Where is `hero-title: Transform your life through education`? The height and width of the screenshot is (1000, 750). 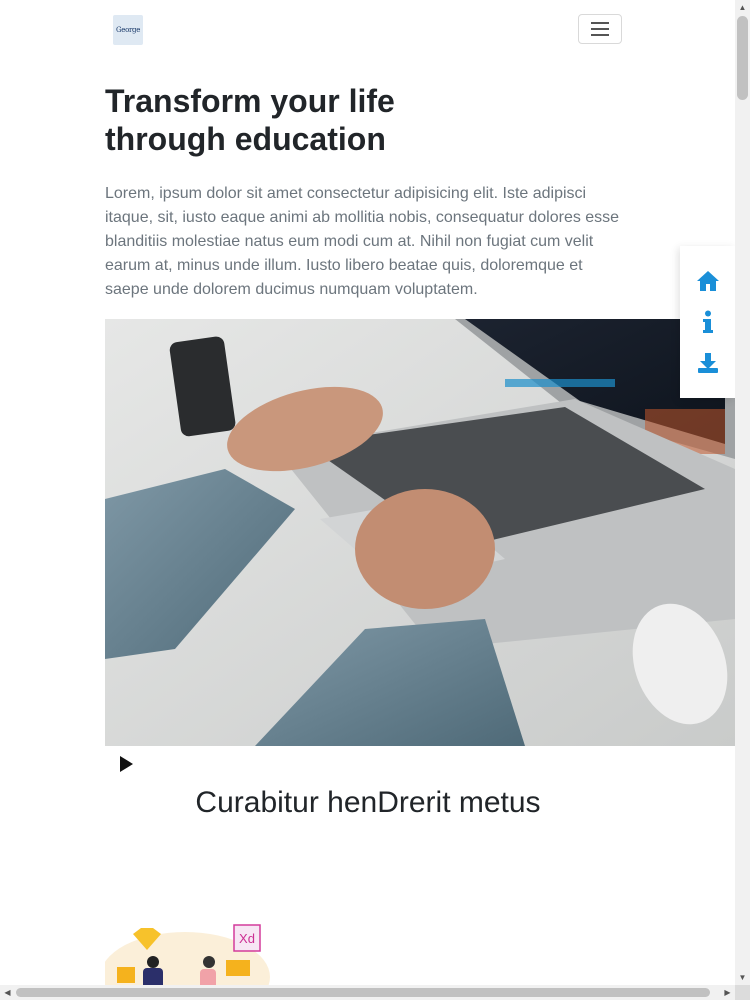 hero-title: Transform your life through education is located at coordinates (250, 120).